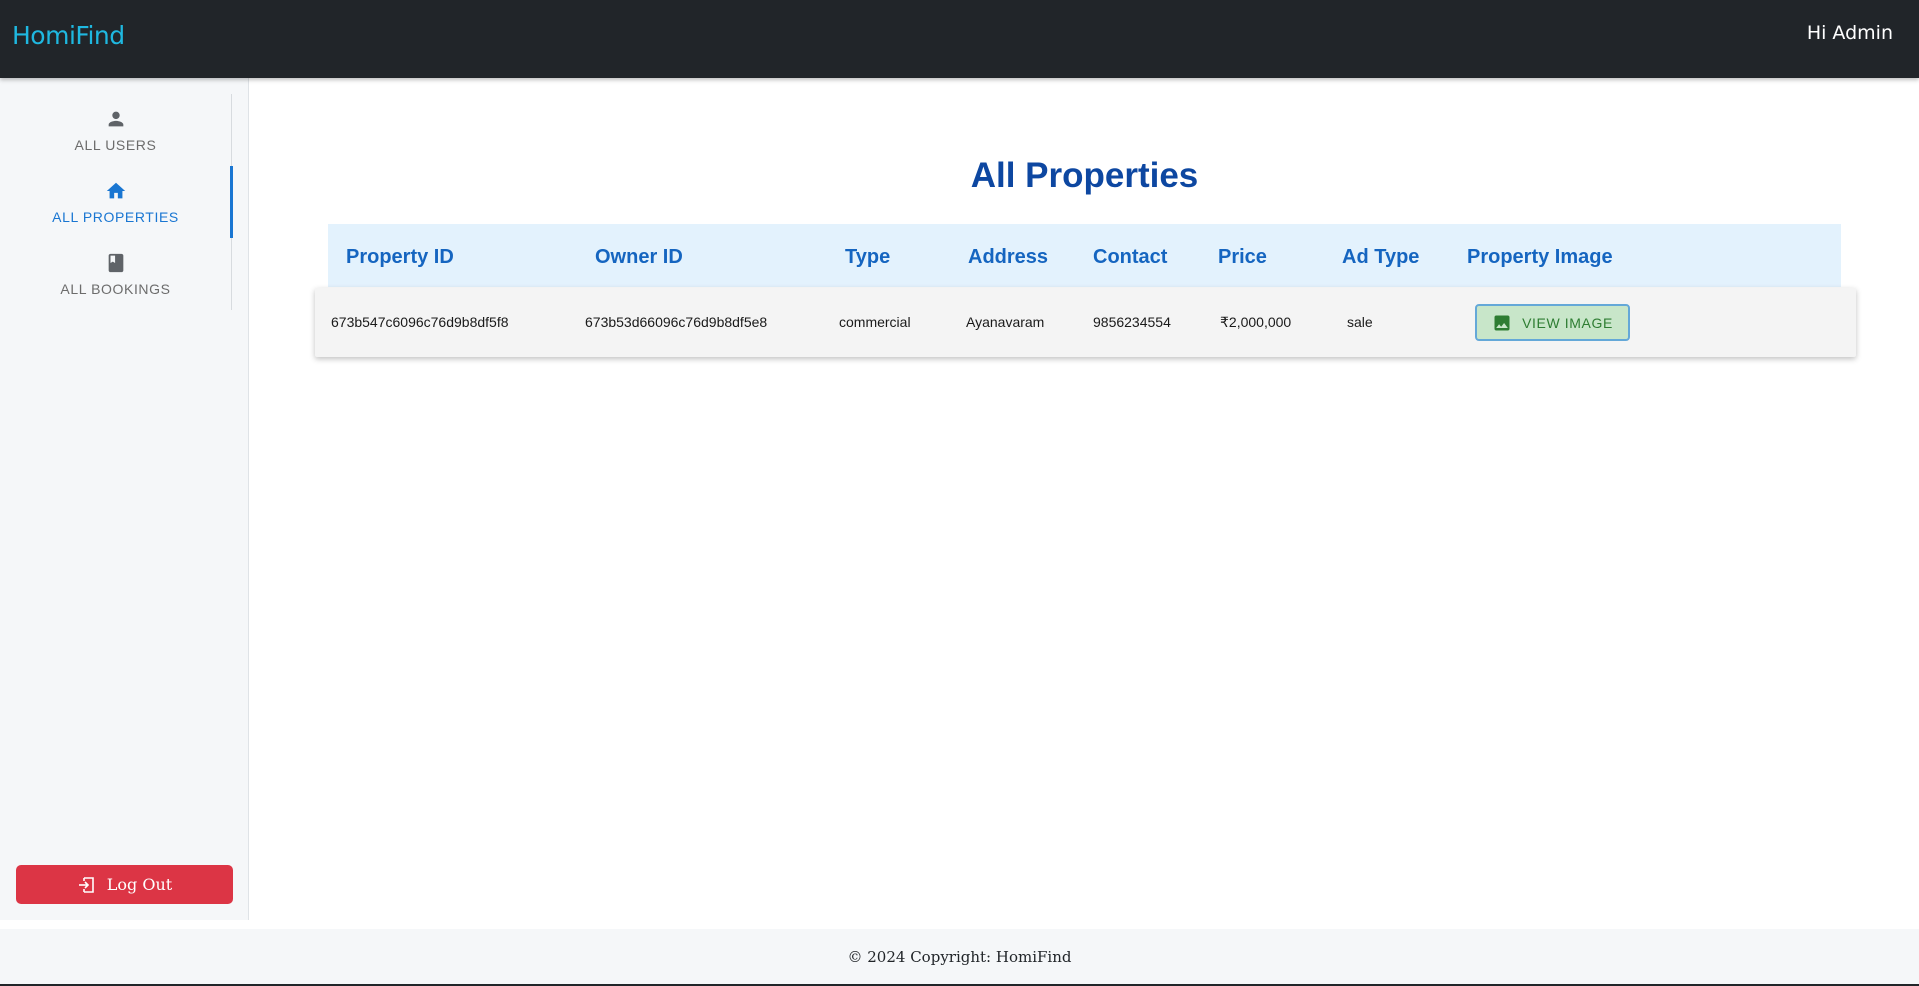 The width and height of the screenshot is (1919, 986). Describe the element at coordinates (1256, 322) in the screenshot. I see `cell-price: ₹2,000,000` at that location.